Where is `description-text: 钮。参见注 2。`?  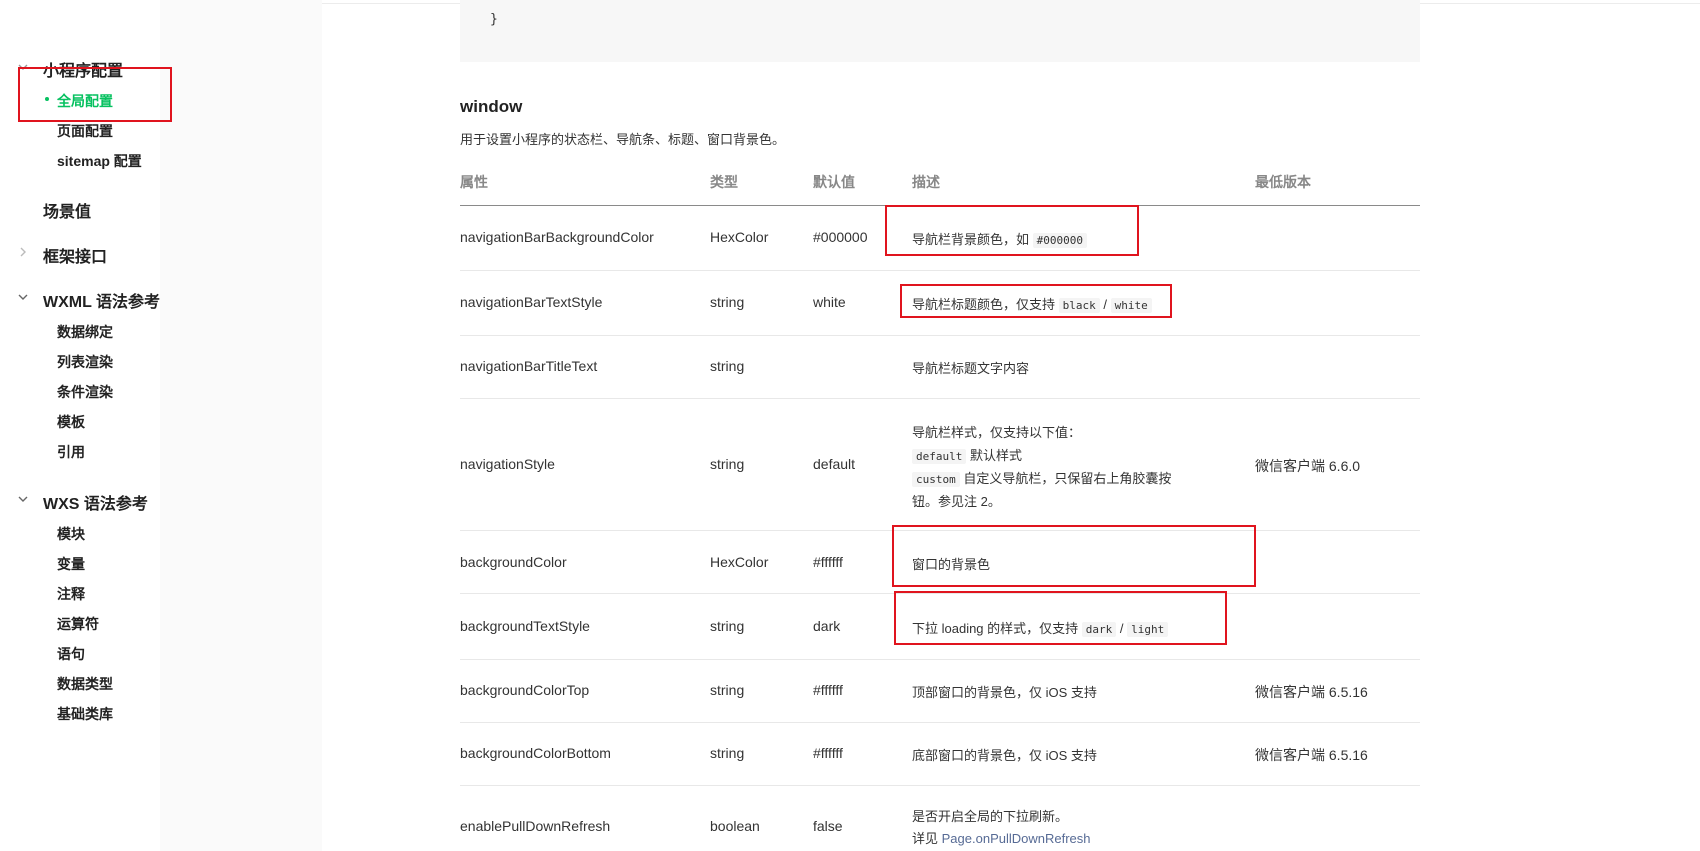
description-text: 钮。参见注 2。 is located at coordinates (956, 501).